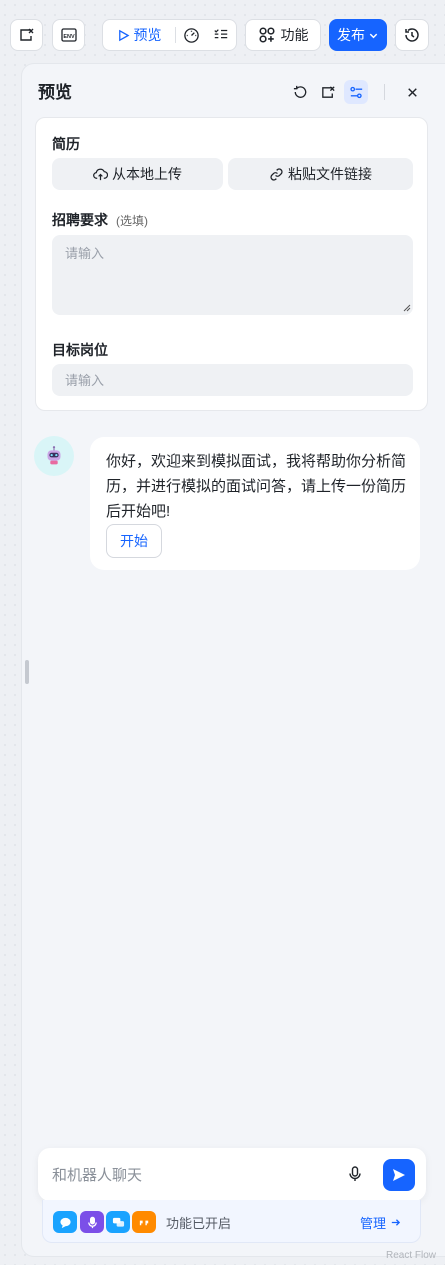  I want to click on link-icon, so click(276, 174).